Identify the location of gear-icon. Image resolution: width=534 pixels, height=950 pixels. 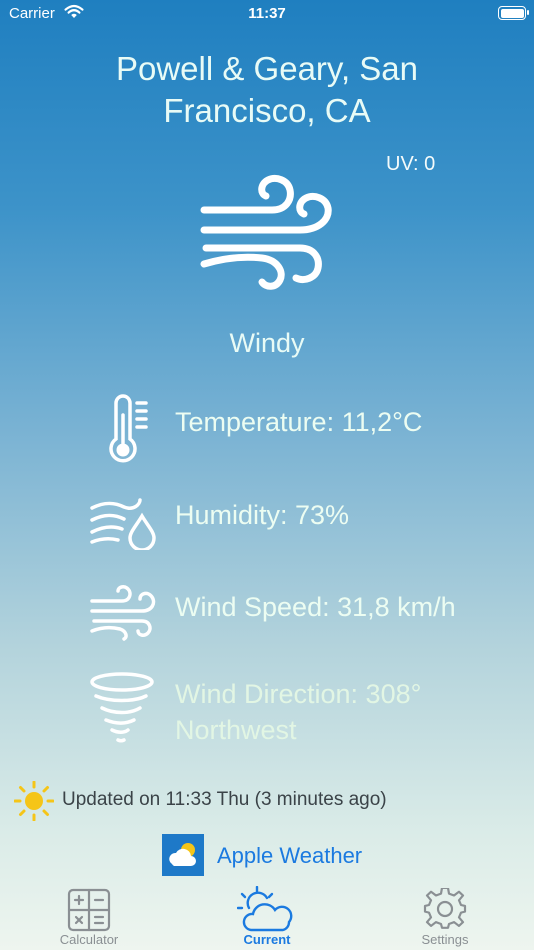
(445, 908).